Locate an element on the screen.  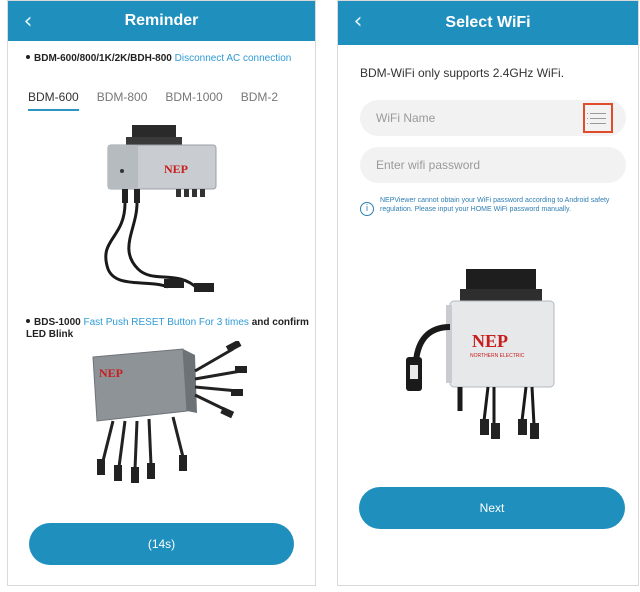
next-label: Next is located at coordinates (492, 508).